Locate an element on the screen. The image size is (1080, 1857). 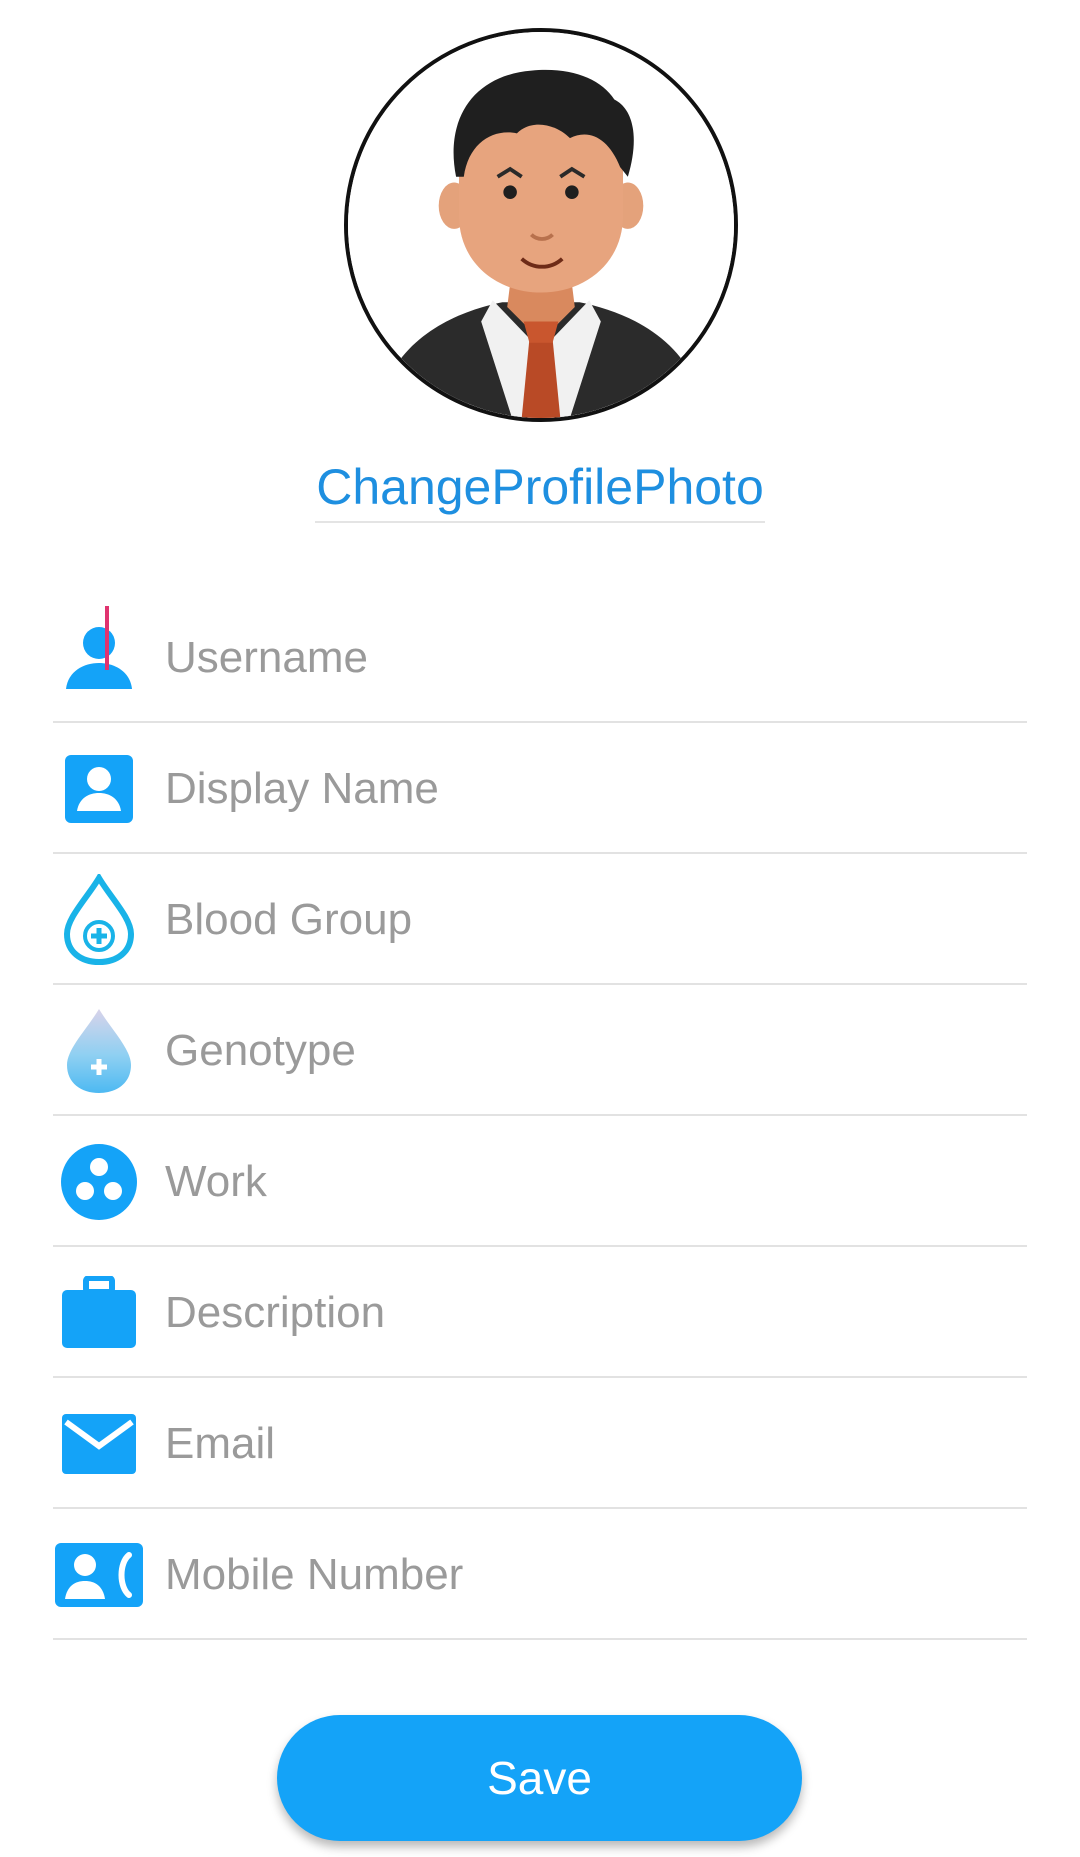
text-cursor is located at coordinates (107, 638).